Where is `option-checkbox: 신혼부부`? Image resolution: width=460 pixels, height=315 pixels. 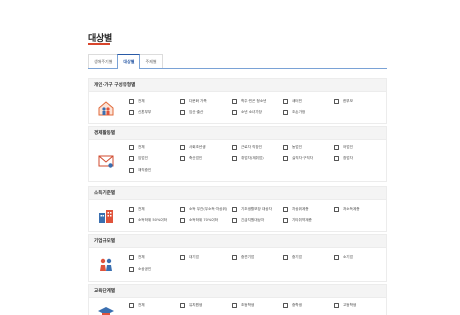 option-checkbox: 신혼부부 is located at coordinates (140, 112).